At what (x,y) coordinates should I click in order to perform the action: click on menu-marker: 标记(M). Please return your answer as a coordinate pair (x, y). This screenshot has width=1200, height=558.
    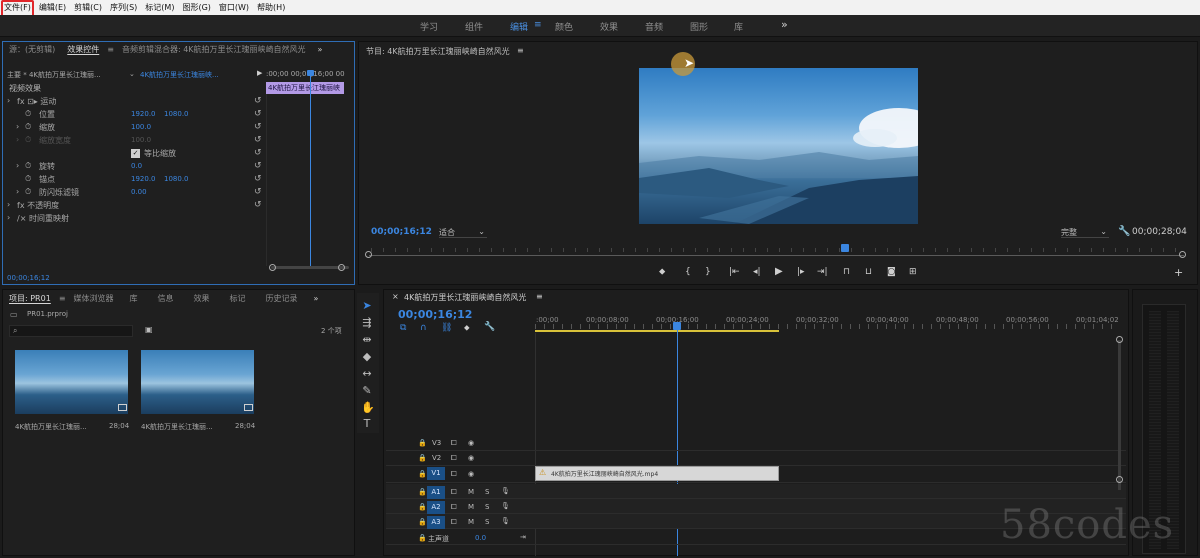
    Looking at the image, I should click on (159, 7).